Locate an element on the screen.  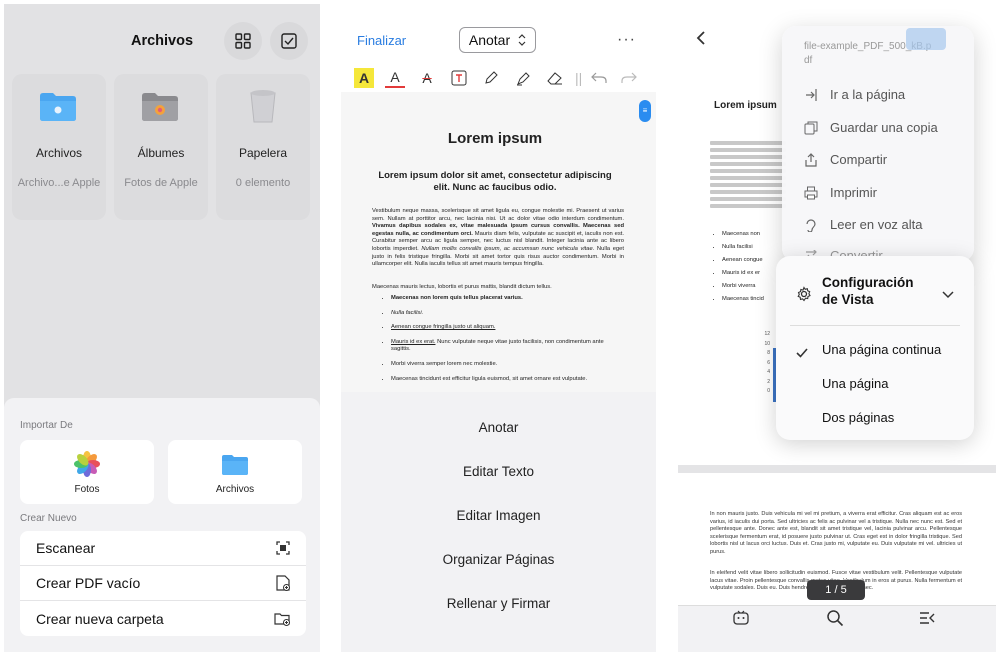
menu-save-copy: Guardar una copia is located at coordinates (871, 127).